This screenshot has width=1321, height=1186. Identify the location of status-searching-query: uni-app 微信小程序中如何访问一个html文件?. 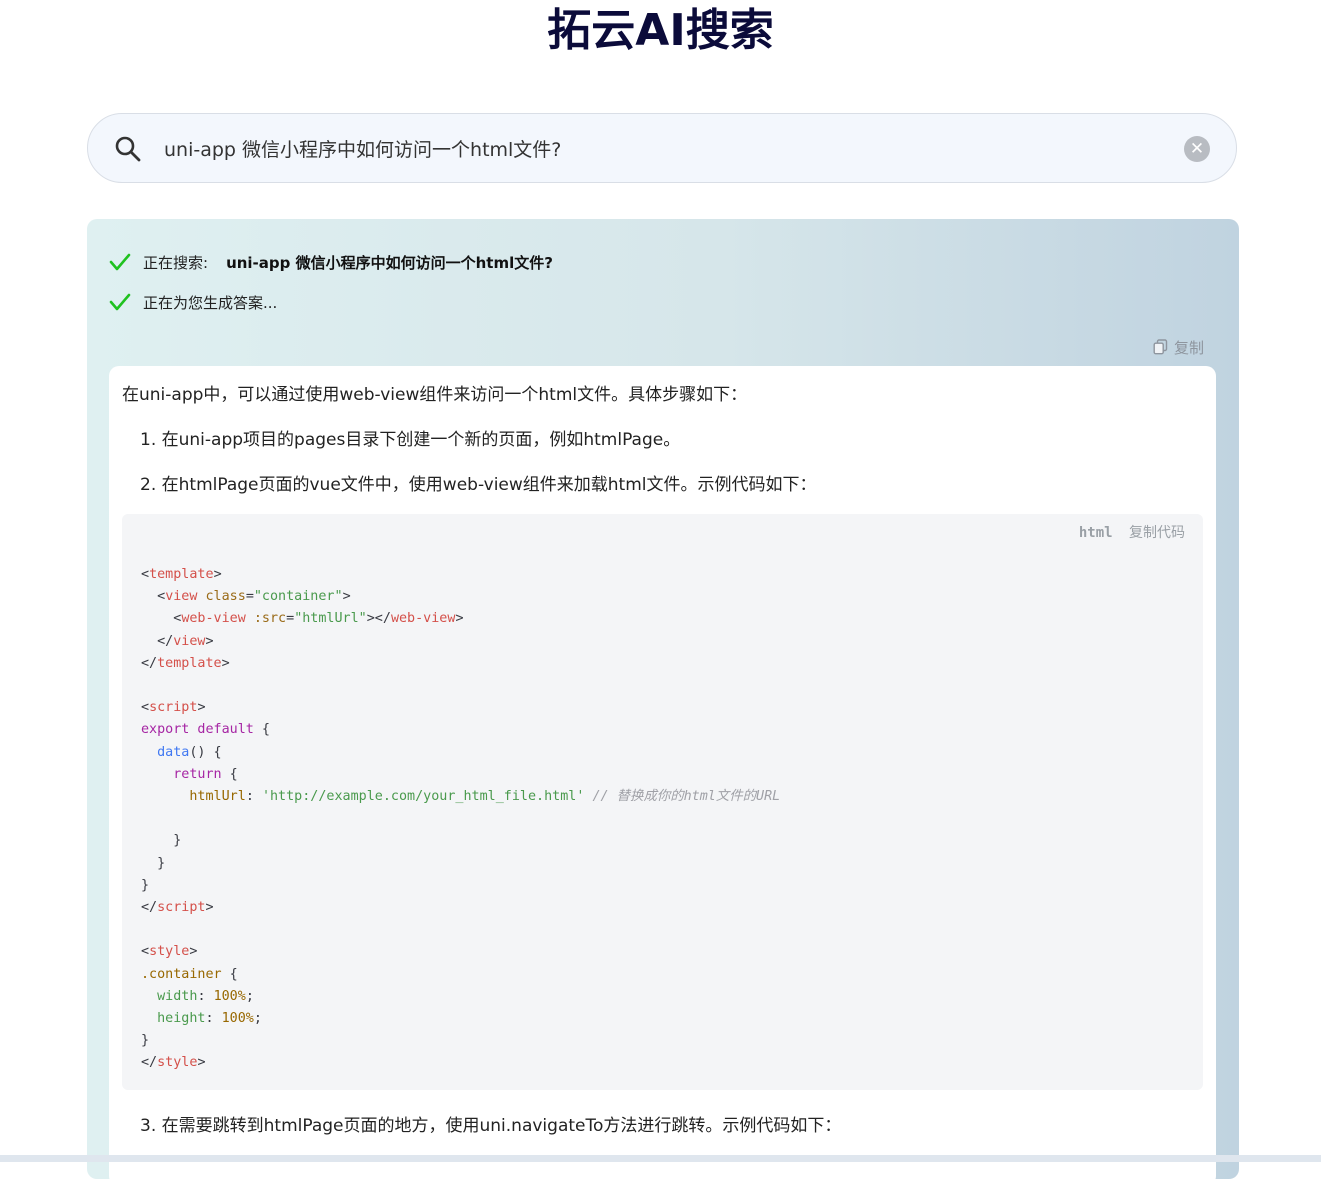
(389, 262).